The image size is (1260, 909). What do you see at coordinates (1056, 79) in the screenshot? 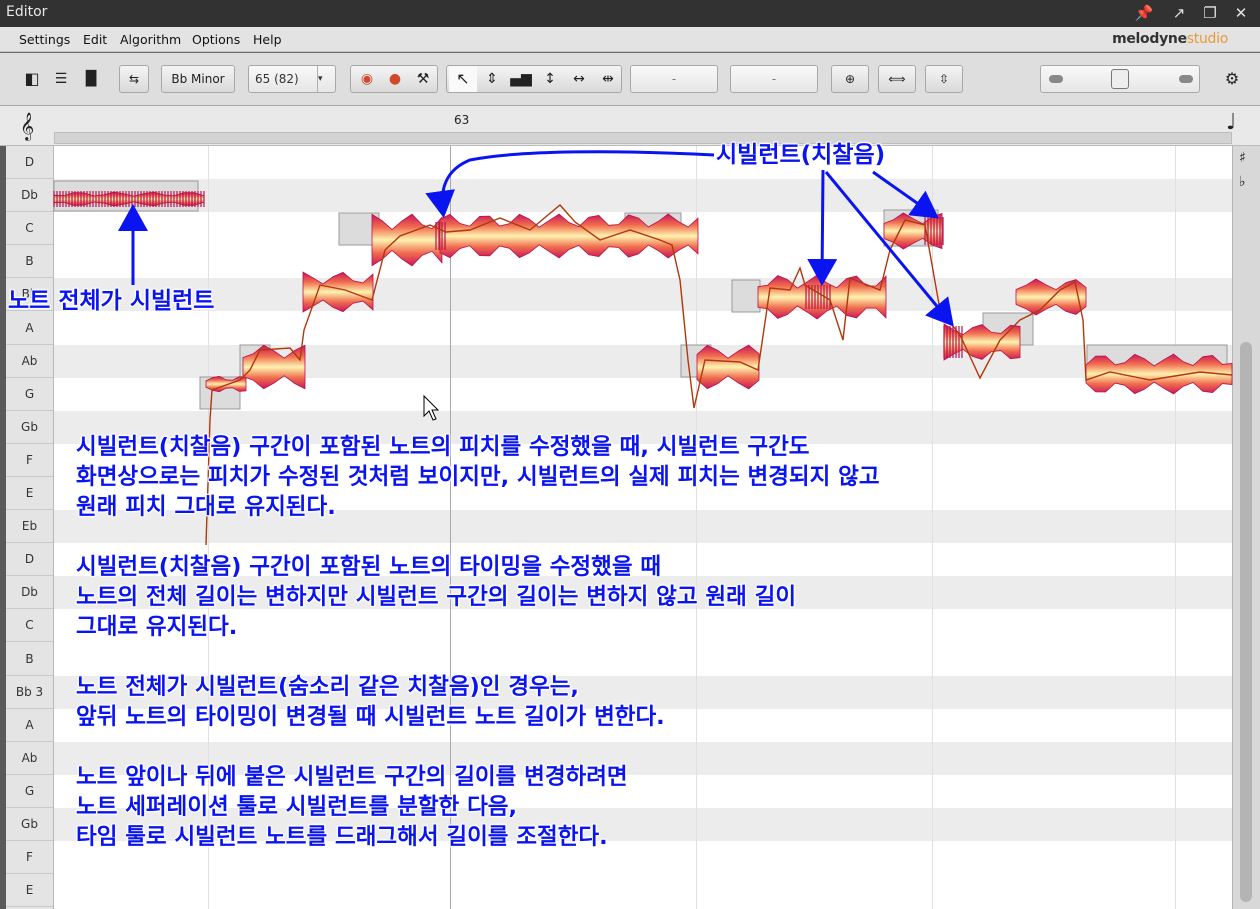
I see `zoom-out-icon` at bounding box center [1056, 79].